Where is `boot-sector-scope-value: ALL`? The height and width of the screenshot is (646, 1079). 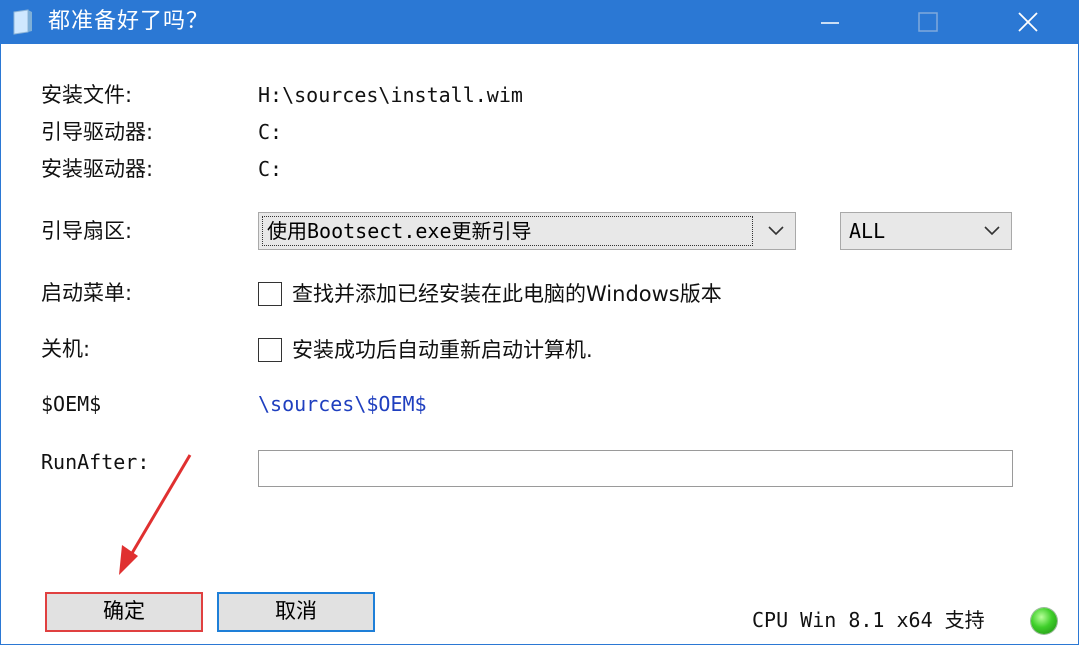 boot-sector-scope-value: ALL is located at coordinates (867, 231).